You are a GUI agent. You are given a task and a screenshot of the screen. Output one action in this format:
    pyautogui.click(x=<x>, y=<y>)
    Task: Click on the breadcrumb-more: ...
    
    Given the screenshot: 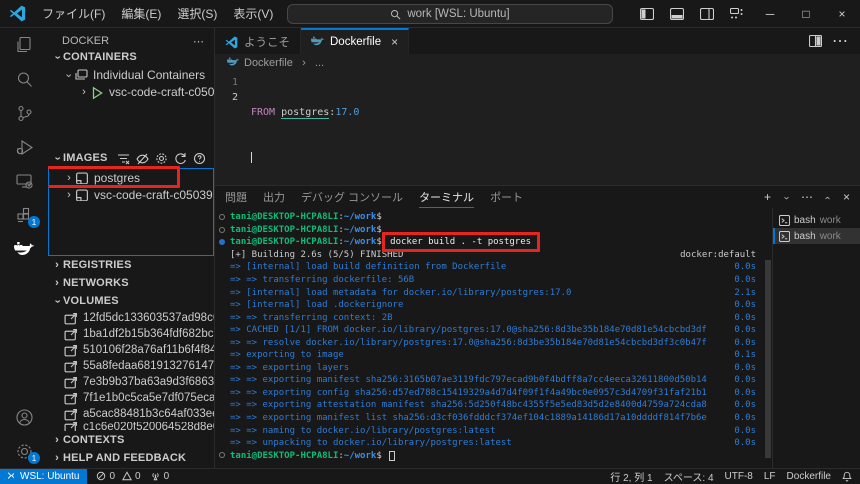 What is the action you would take?
    pyautogui.click(x=319, y=63)
    